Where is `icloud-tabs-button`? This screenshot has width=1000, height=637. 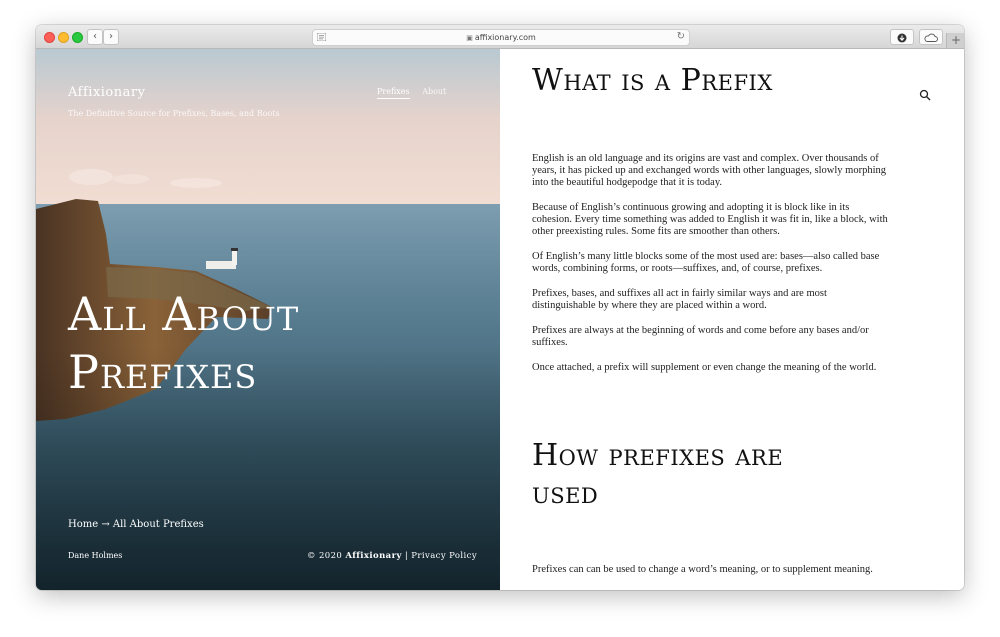 icloud-tabs-button is located at coordinates (931, 37).